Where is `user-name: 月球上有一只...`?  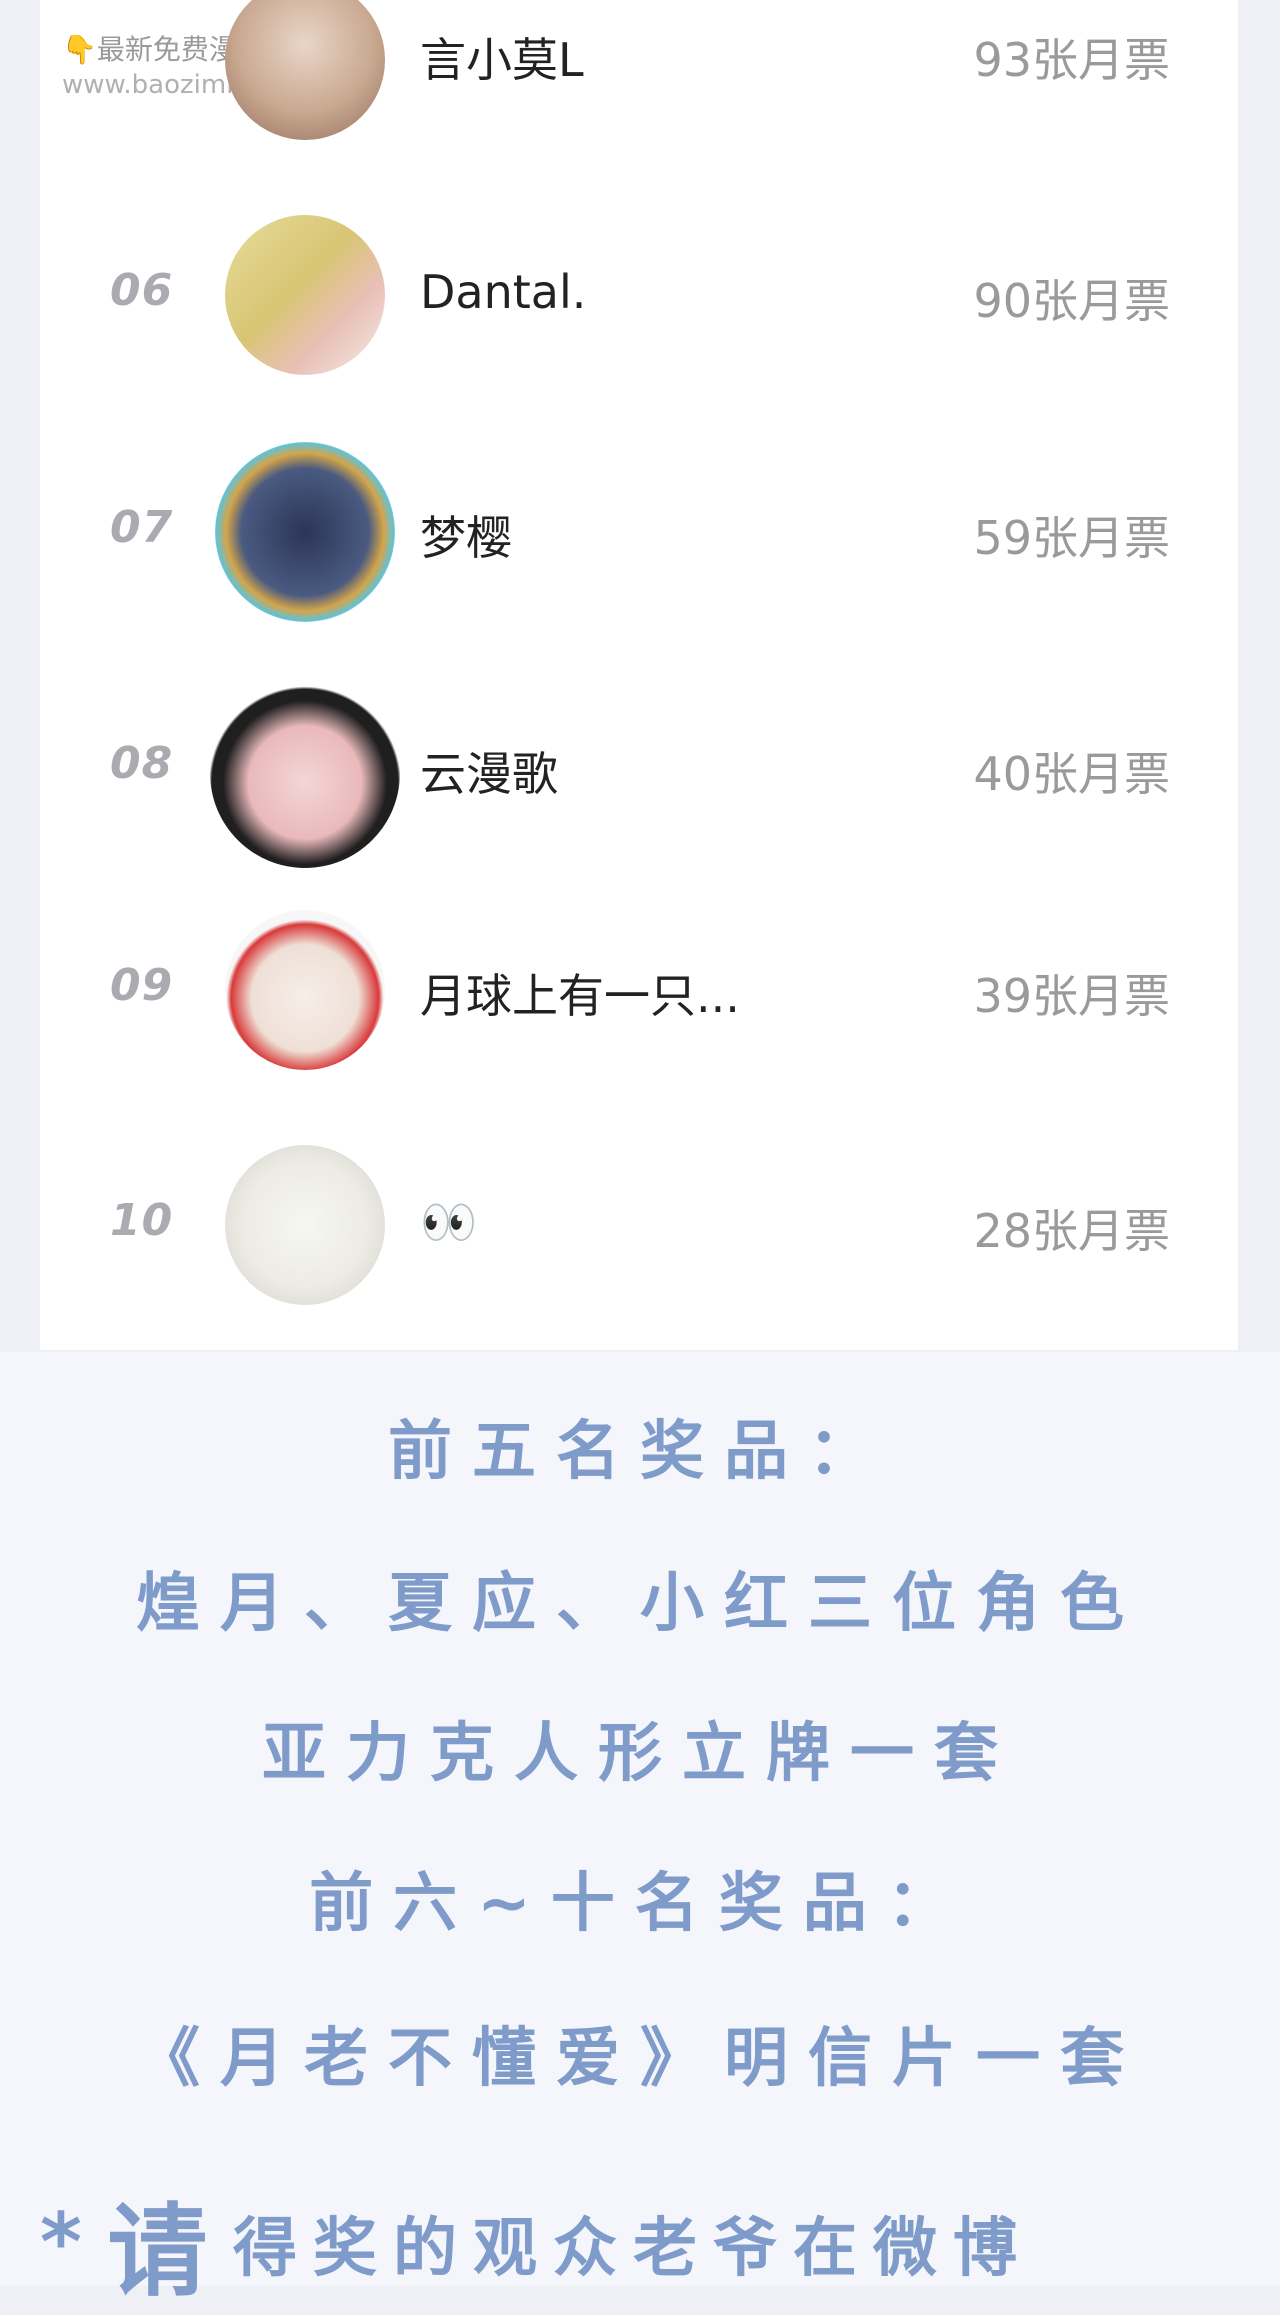
user-name: 月球上有一只... is located at coordinates (580, 996).